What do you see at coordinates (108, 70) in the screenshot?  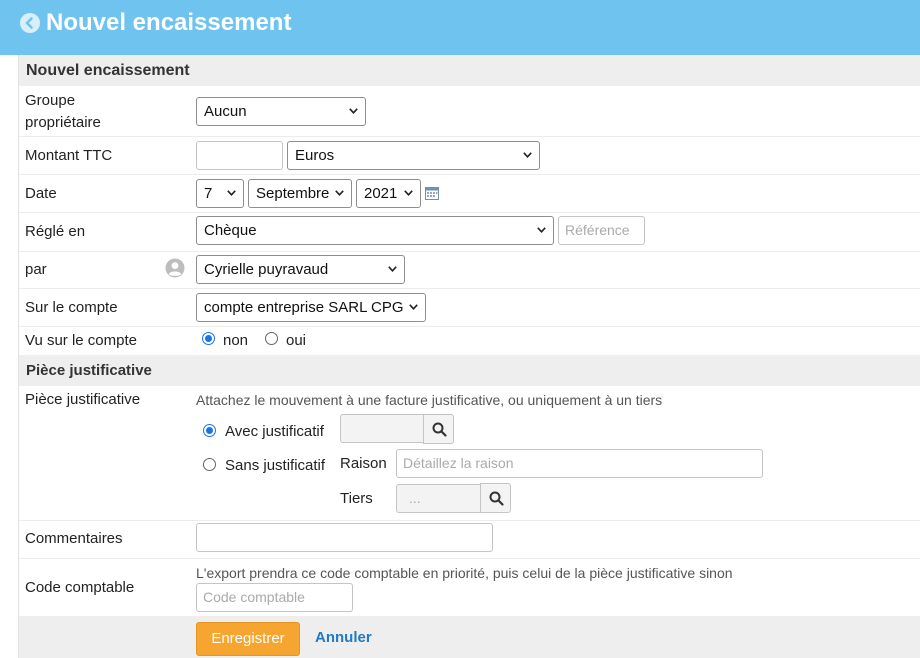 I see `section-title-main: Nouvel encaissement` at bounding box center [108, 70].